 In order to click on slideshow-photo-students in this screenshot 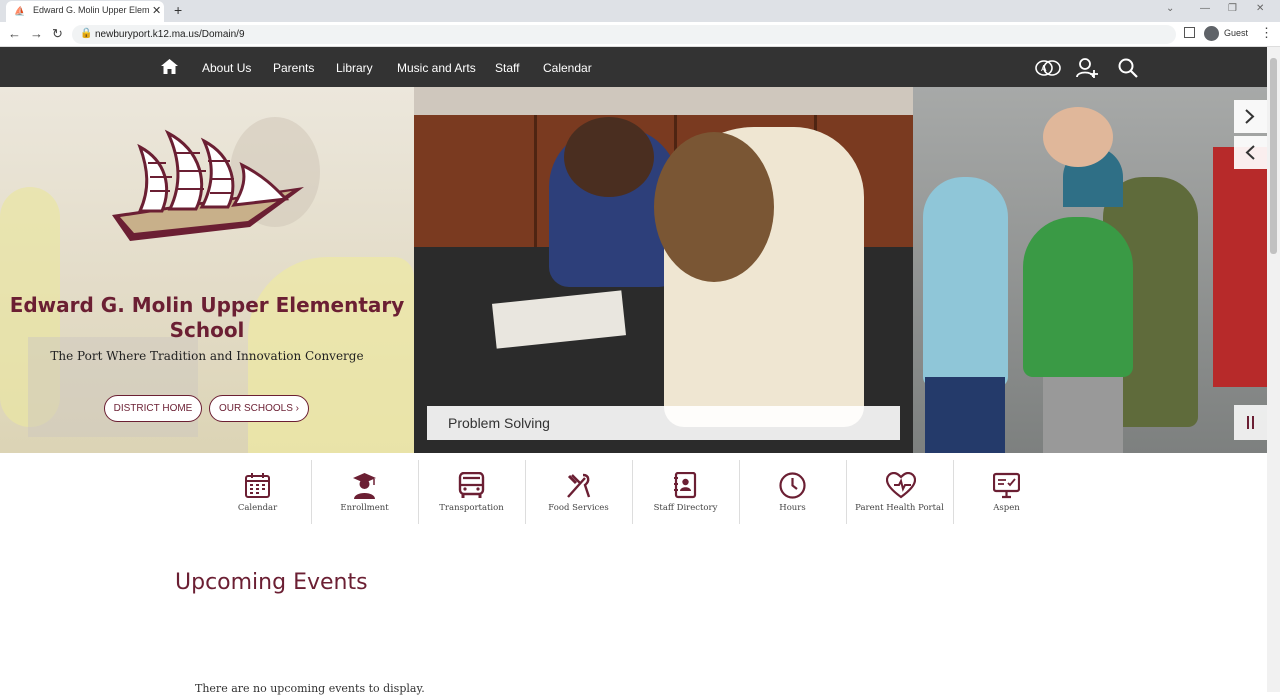, I will do `click(1090, 270)`.